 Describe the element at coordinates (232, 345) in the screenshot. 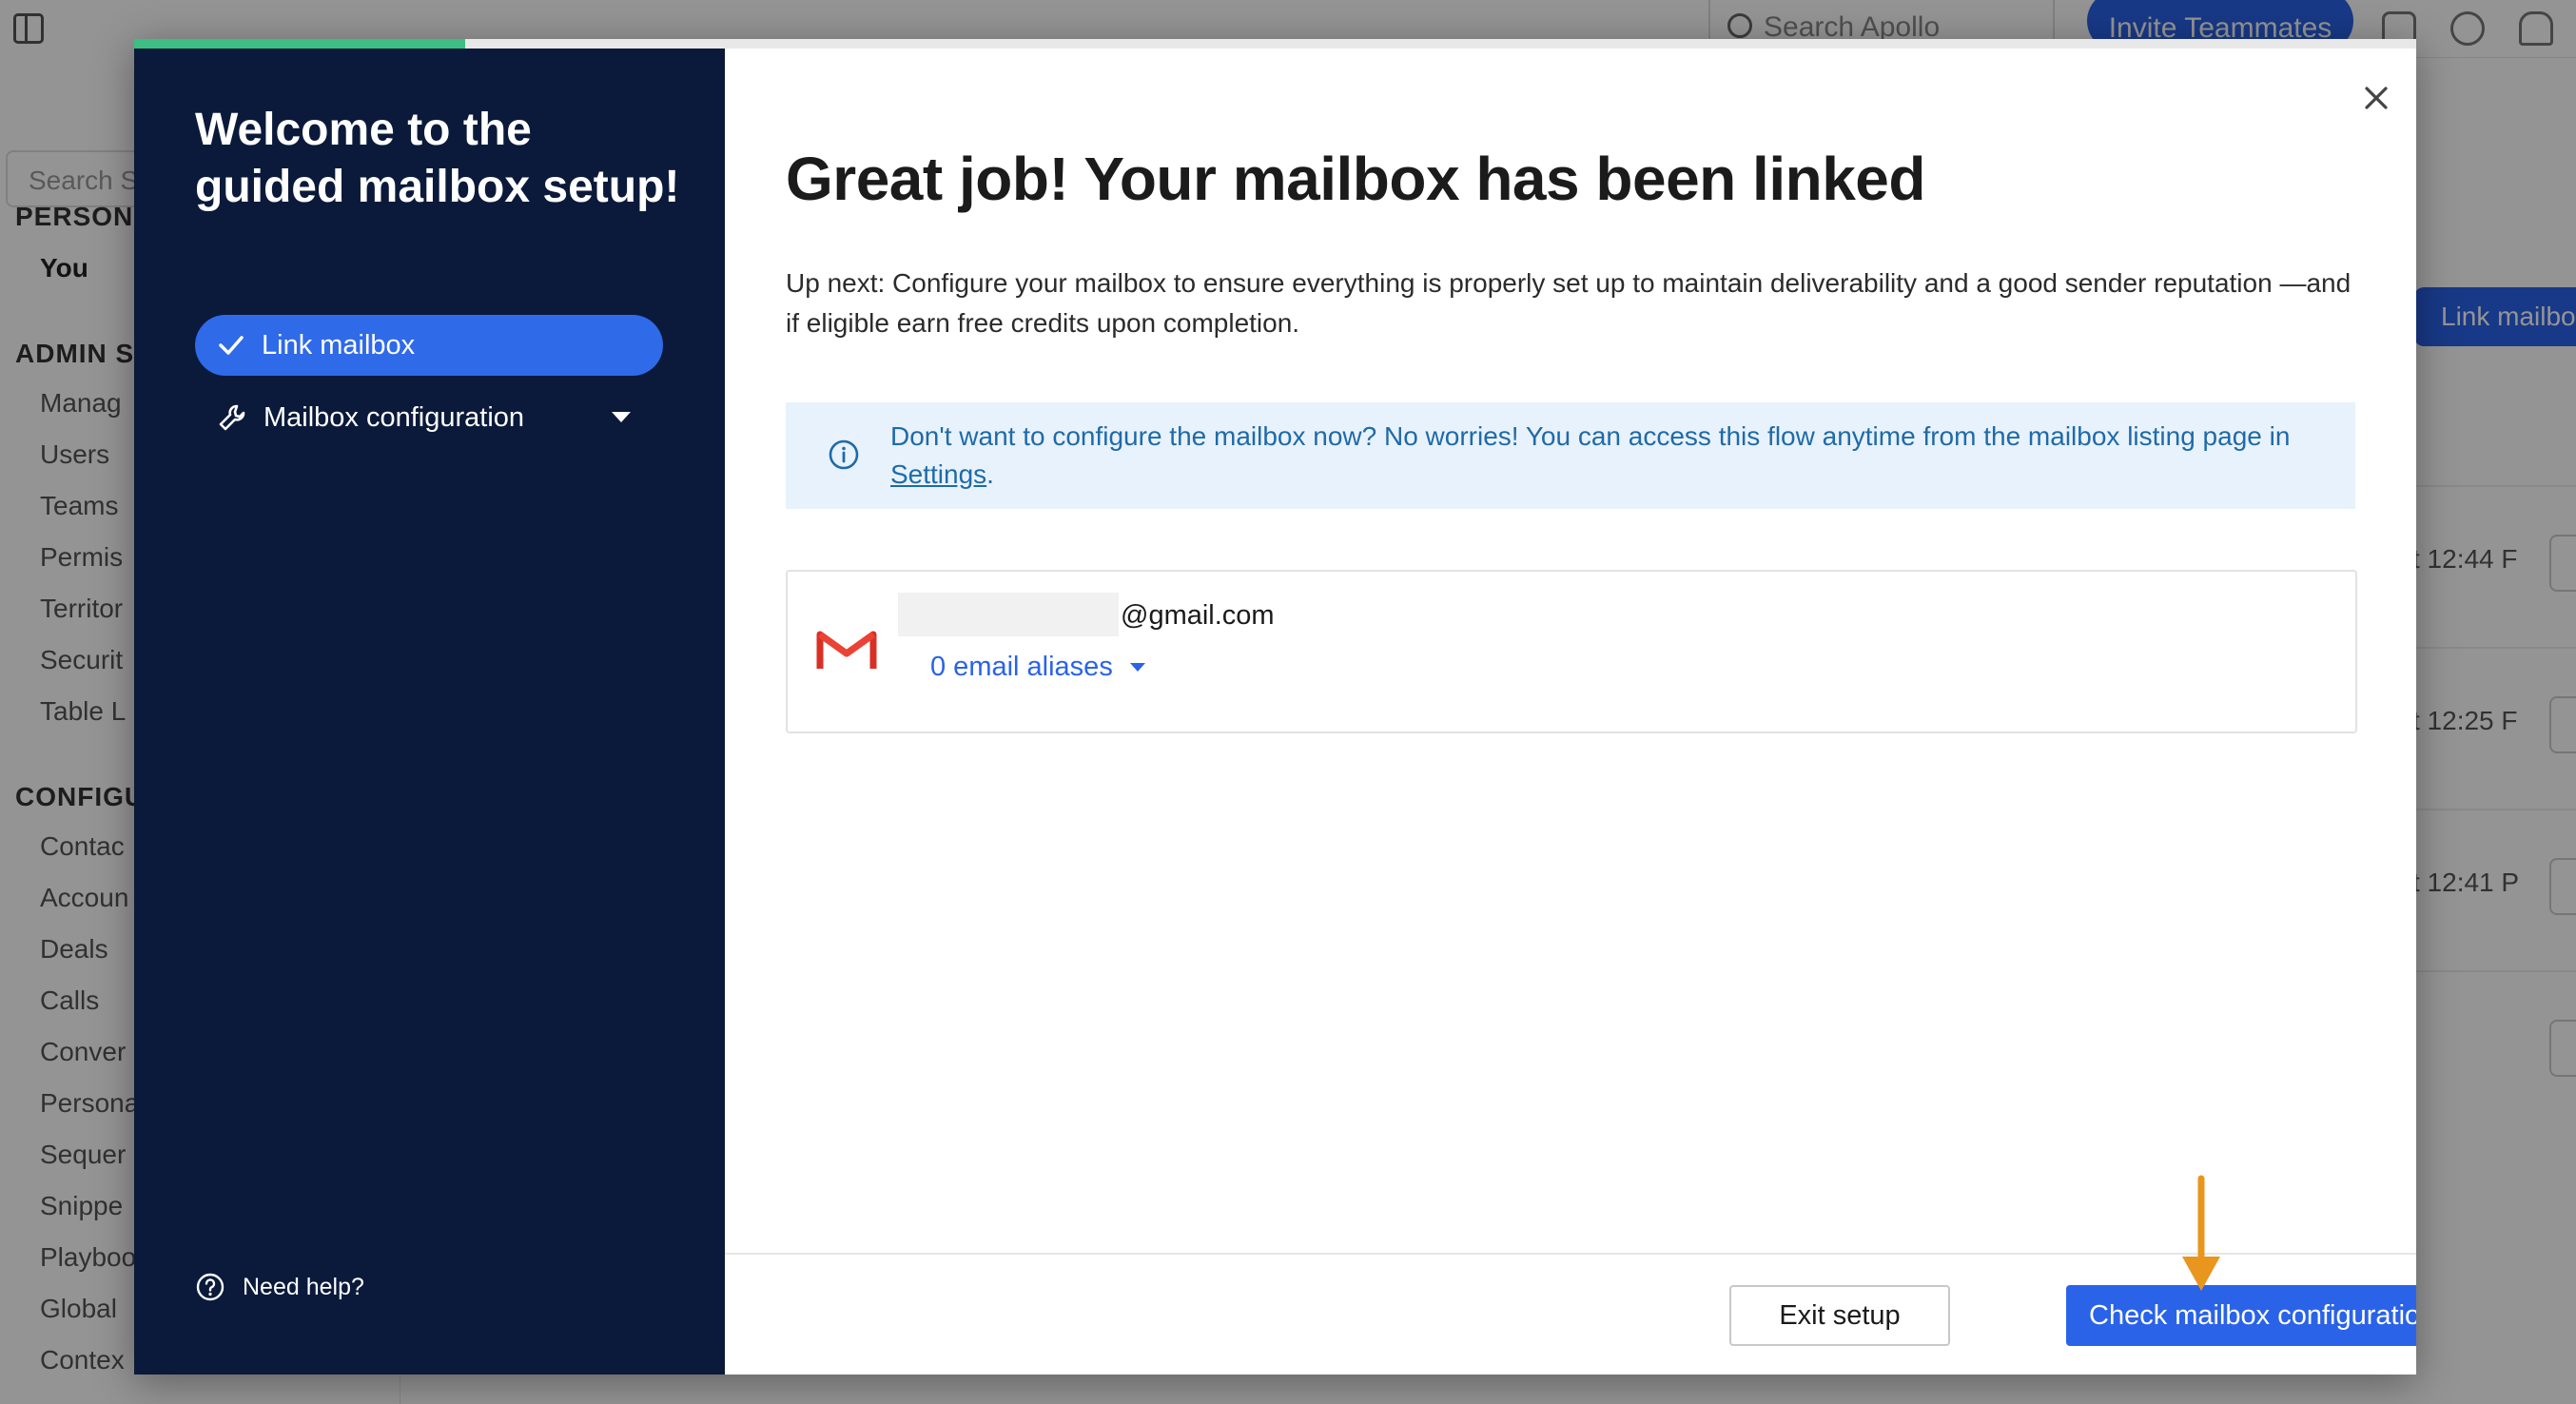

I see `check-icon` at that location.